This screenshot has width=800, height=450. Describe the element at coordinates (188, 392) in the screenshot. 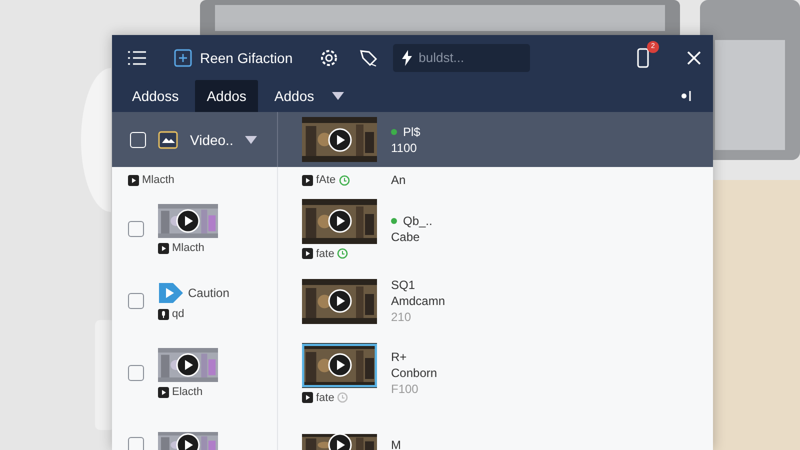

I see `media-label: Elacth` at that location.